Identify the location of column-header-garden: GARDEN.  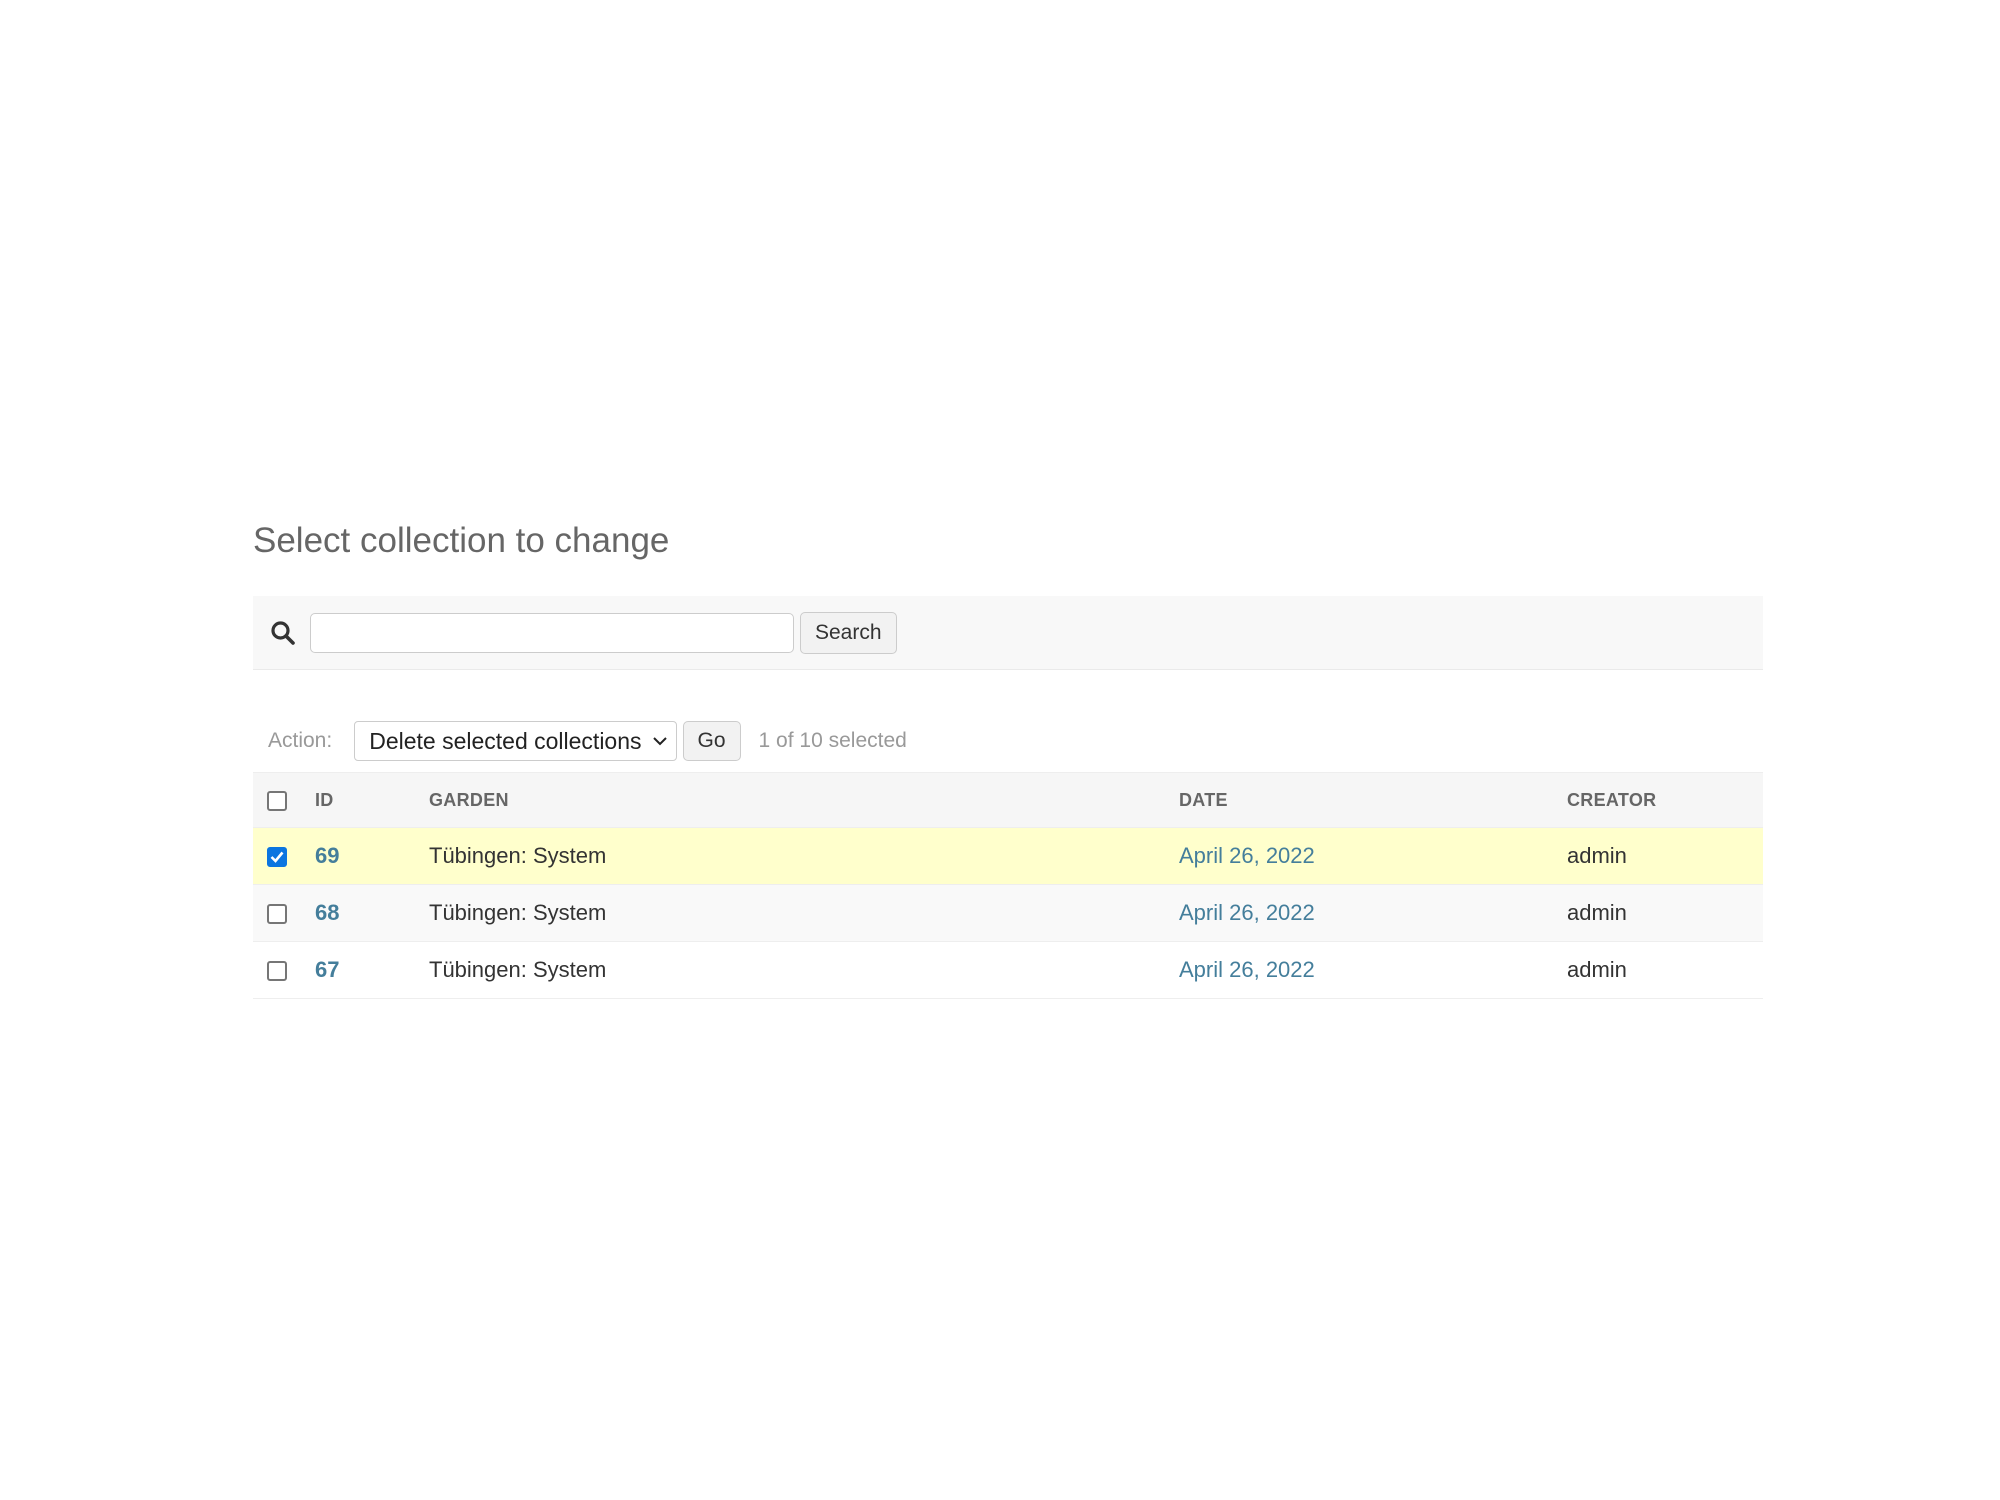
(804, 800).